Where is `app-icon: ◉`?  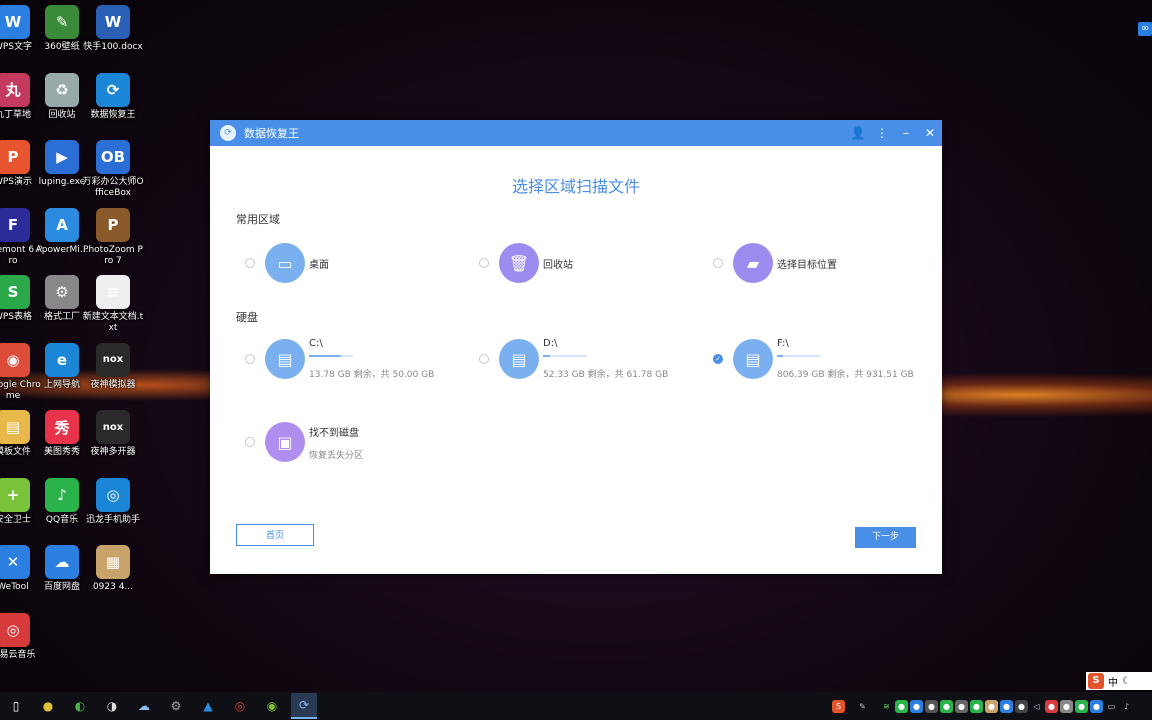 app-icon: ◉ is located at coordinates (15, 359).